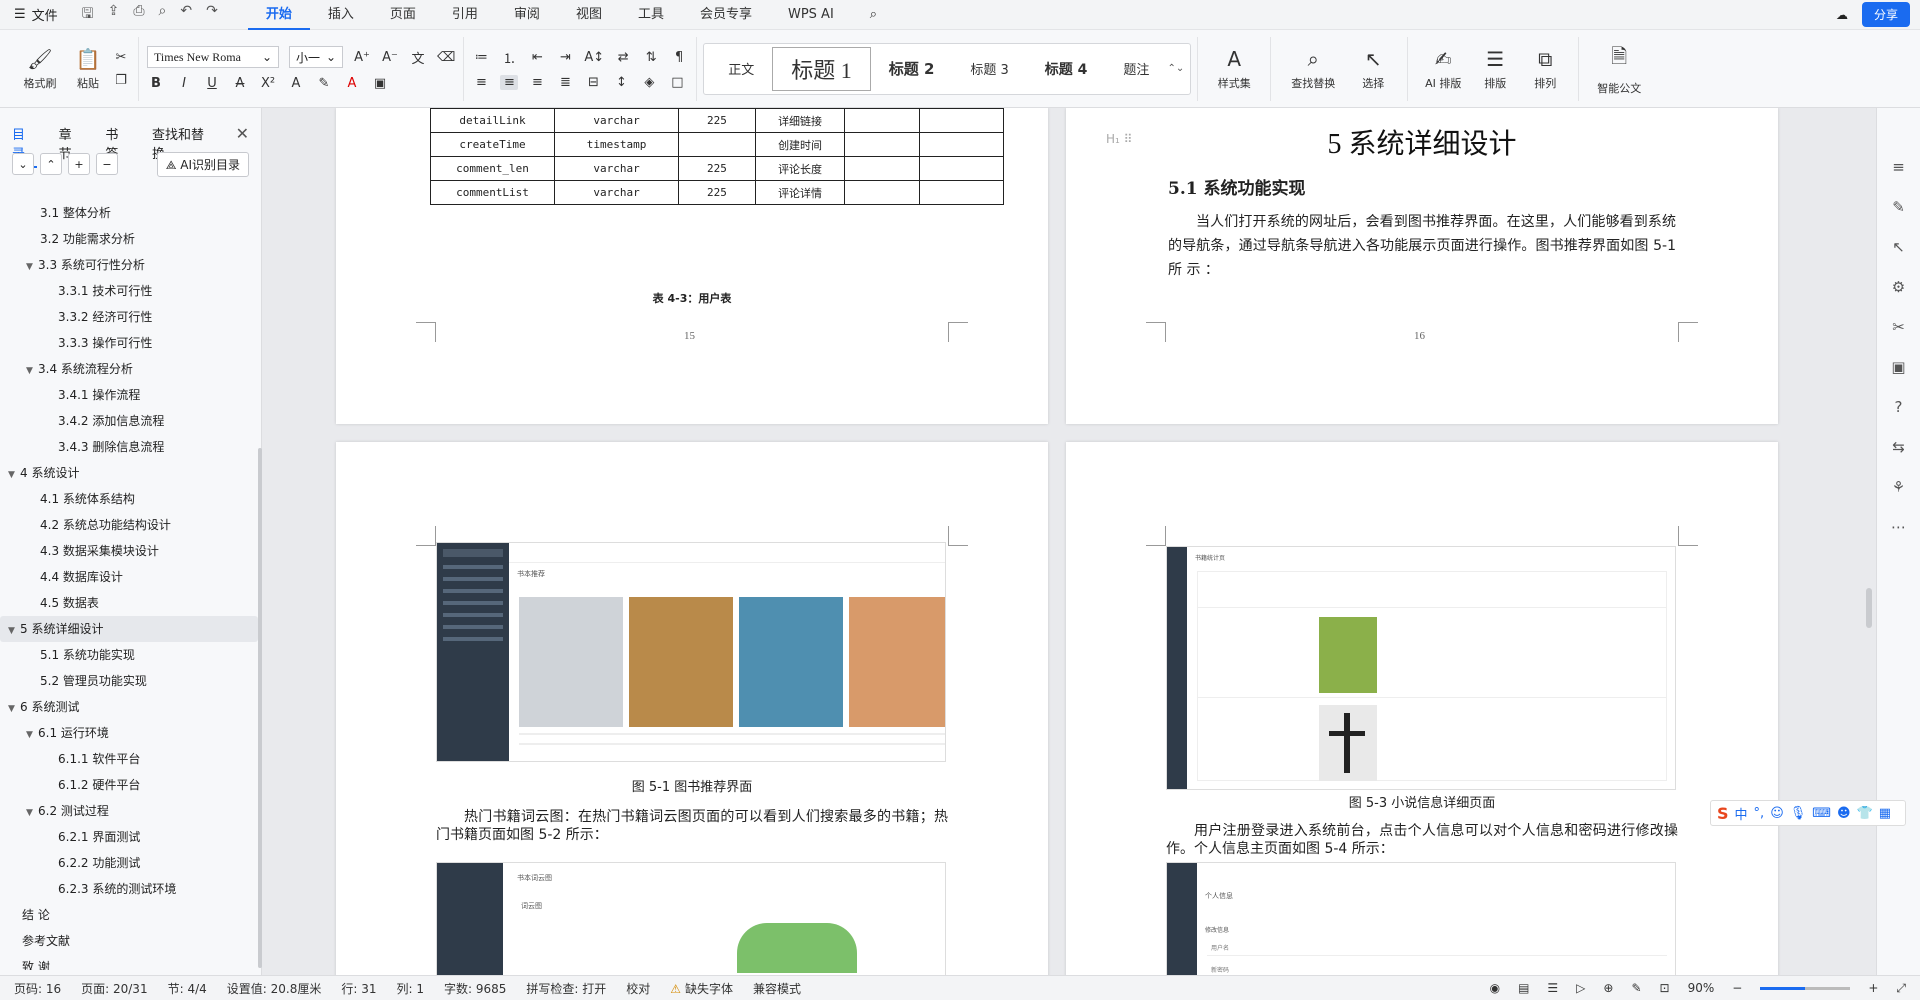 The height and width of the screenshot is (1000, 1920). I want to click on toc-item: 3.4.3 删除信息流程, so click(129, 447).